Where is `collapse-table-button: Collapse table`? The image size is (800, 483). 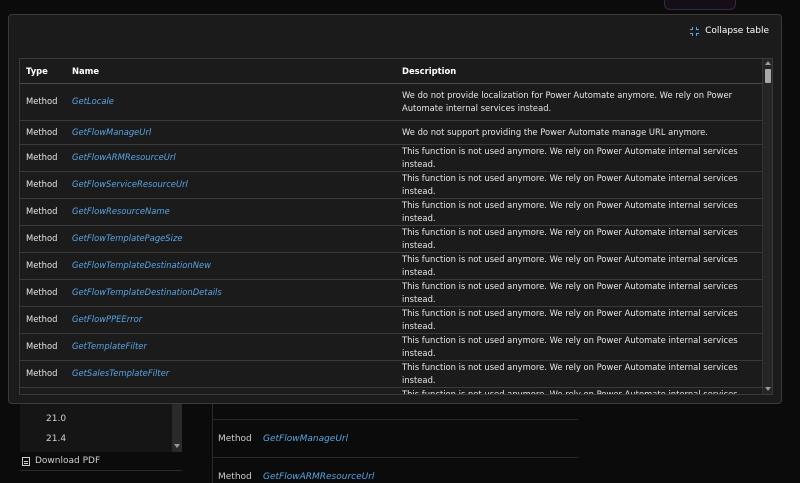
collapse-table-button: Collapse table is located at coordinates (729, 31).